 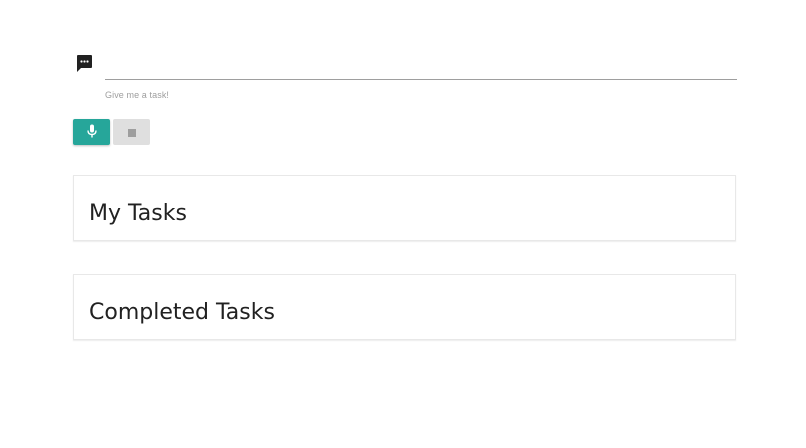 I want to click on task-input-row, so click(x=405, y=67).